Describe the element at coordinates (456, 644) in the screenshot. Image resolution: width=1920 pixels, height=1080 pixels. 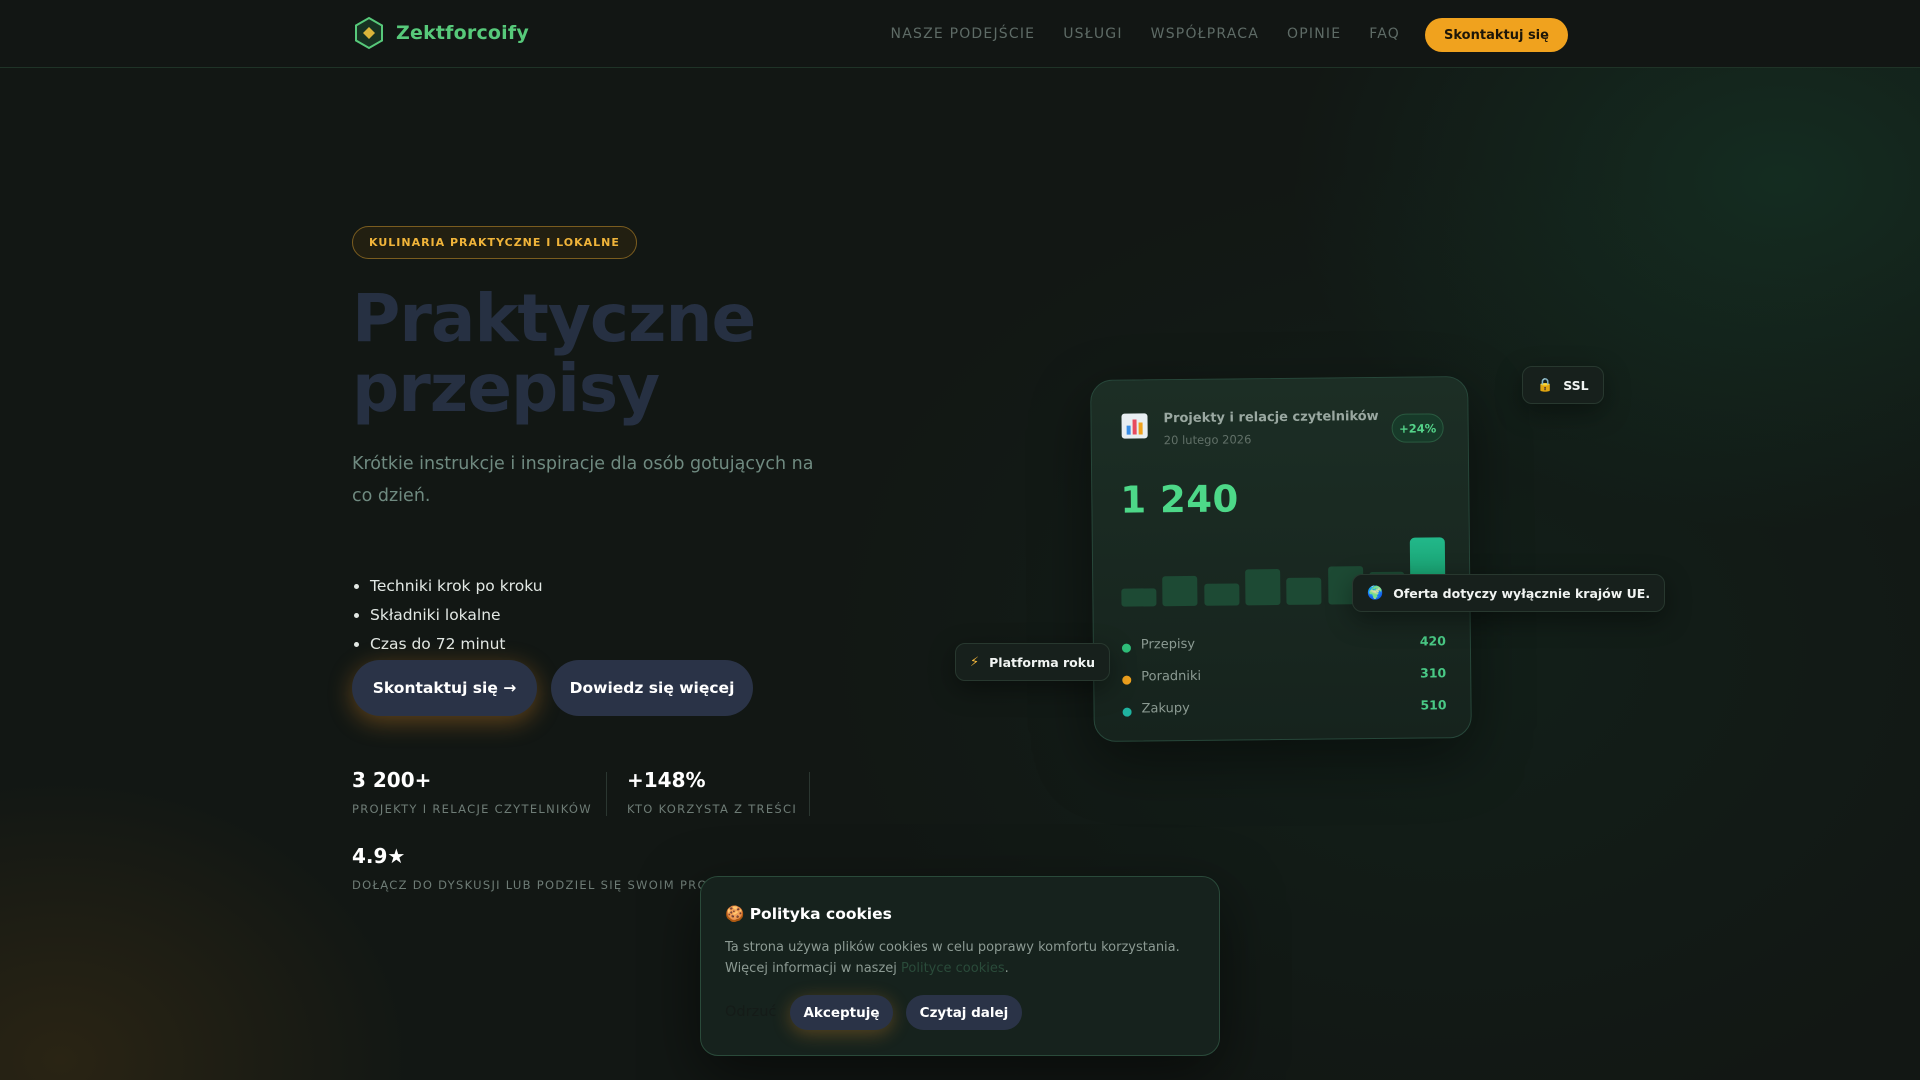
I see `list-item: Czas do 72 minut` at that location.